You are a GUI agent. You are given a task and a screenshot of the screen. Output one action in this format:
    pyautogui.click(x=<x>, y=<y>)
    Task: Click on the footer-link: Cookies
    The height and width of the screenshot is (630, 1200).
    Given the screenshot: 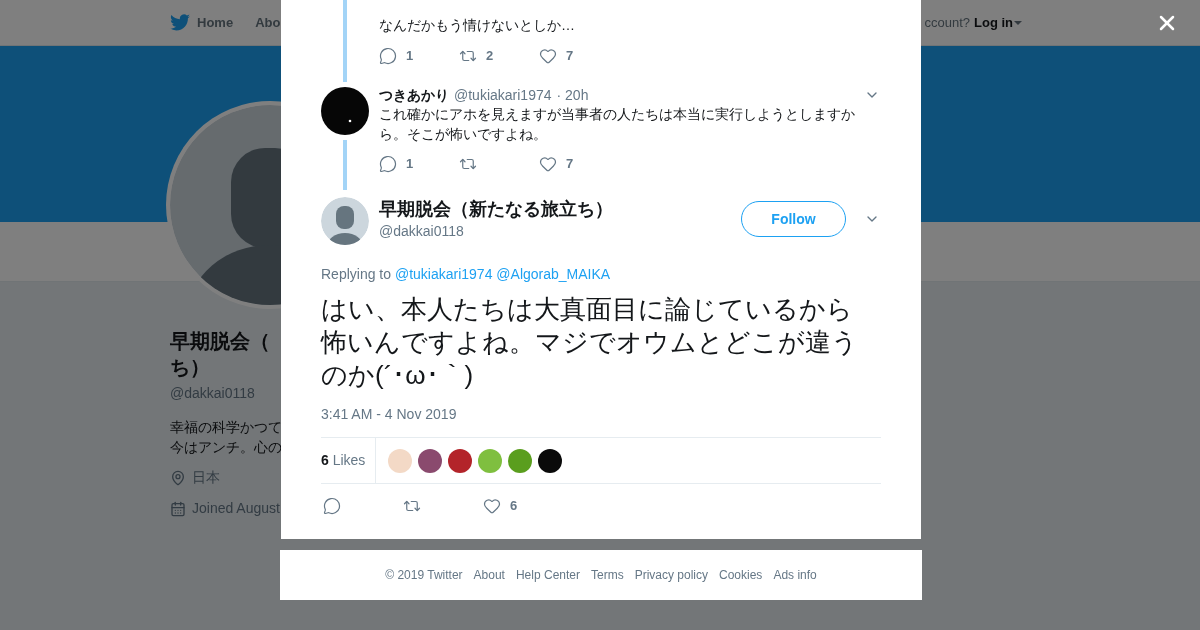 What is the action you would take?
    pyautogui.click(x=741, y=575)
    